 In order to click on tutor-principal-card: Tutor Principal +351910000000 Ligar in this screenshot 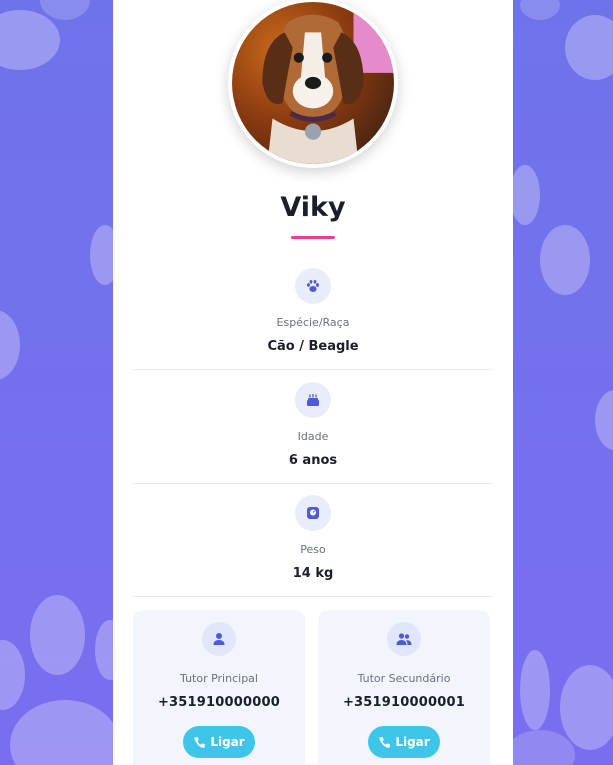, I will do `click(219, 687)`.